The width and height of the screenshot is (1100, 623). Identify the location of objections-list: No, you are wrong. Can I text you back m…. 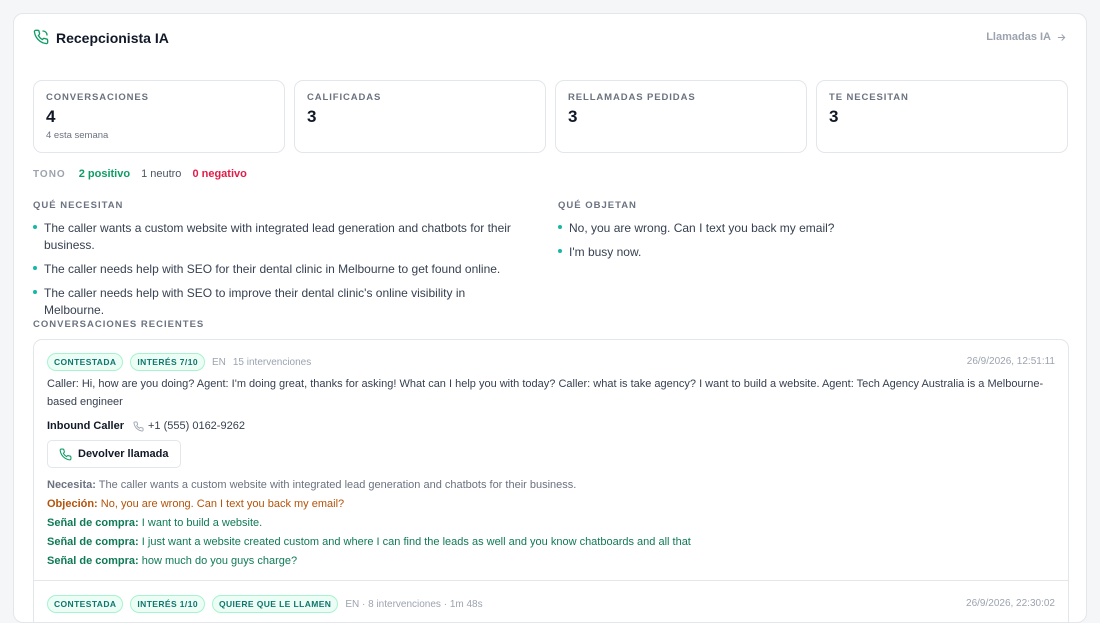
(808, 244).